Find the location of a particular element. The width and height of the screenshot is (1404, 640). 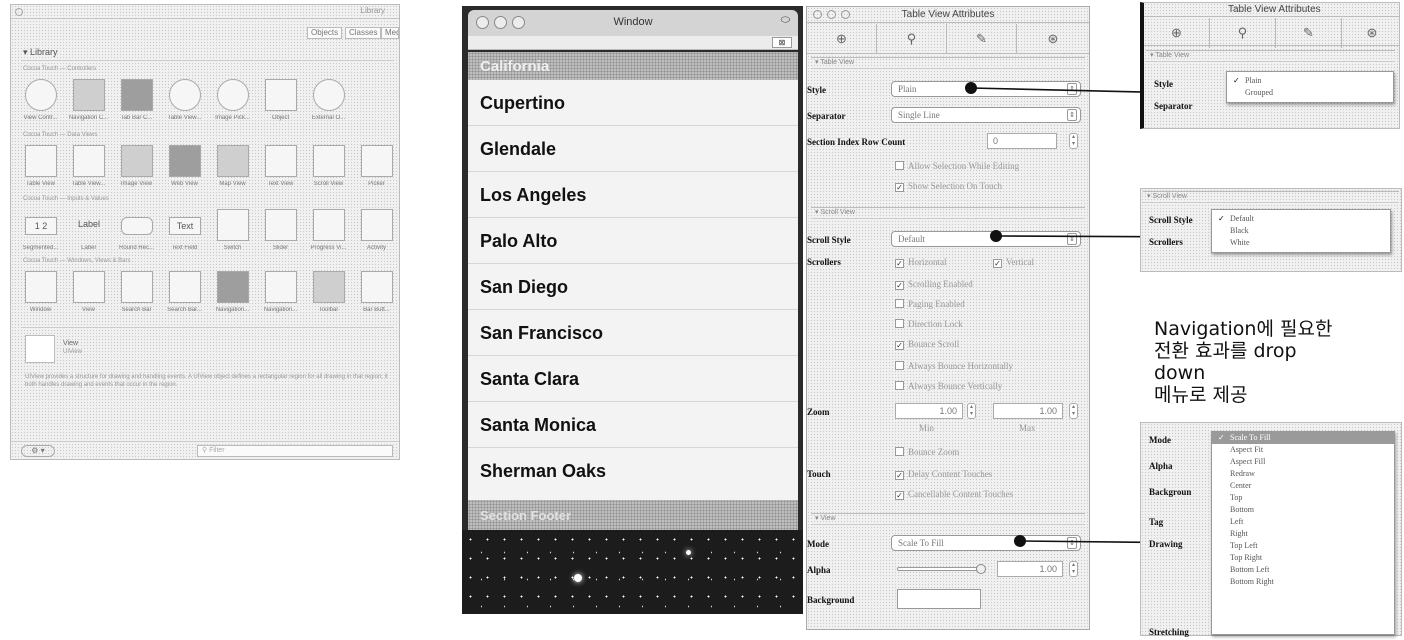

gear-menu-button: ⚙ ▾ is located at coordinates (38, 451).